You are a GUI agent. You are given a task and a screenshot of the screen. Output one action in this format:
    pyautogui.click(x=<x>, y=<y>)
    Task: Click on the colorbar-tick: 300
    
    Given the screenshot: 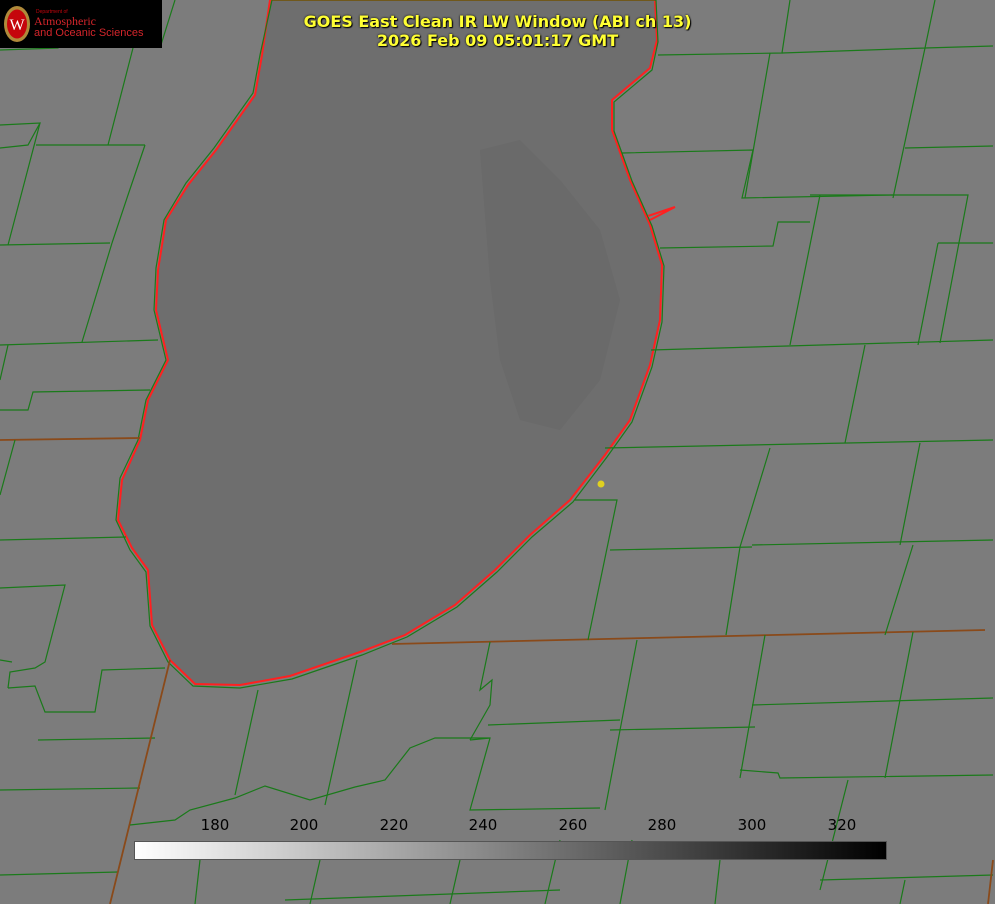 What is the action you would take?
    pyautogui.click(x=752, y=825)
    